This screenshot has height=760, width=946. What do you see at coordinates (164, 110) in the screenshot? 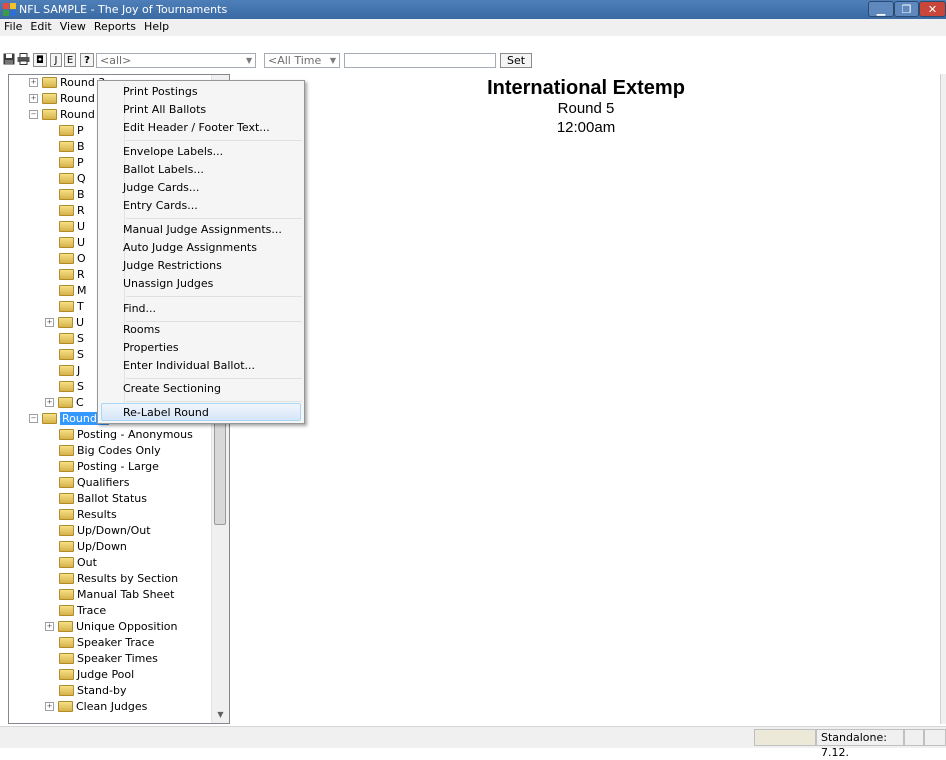
I see `menu-item-print-all-ballots: Print All Ballots` at bounding box center [164, 110].